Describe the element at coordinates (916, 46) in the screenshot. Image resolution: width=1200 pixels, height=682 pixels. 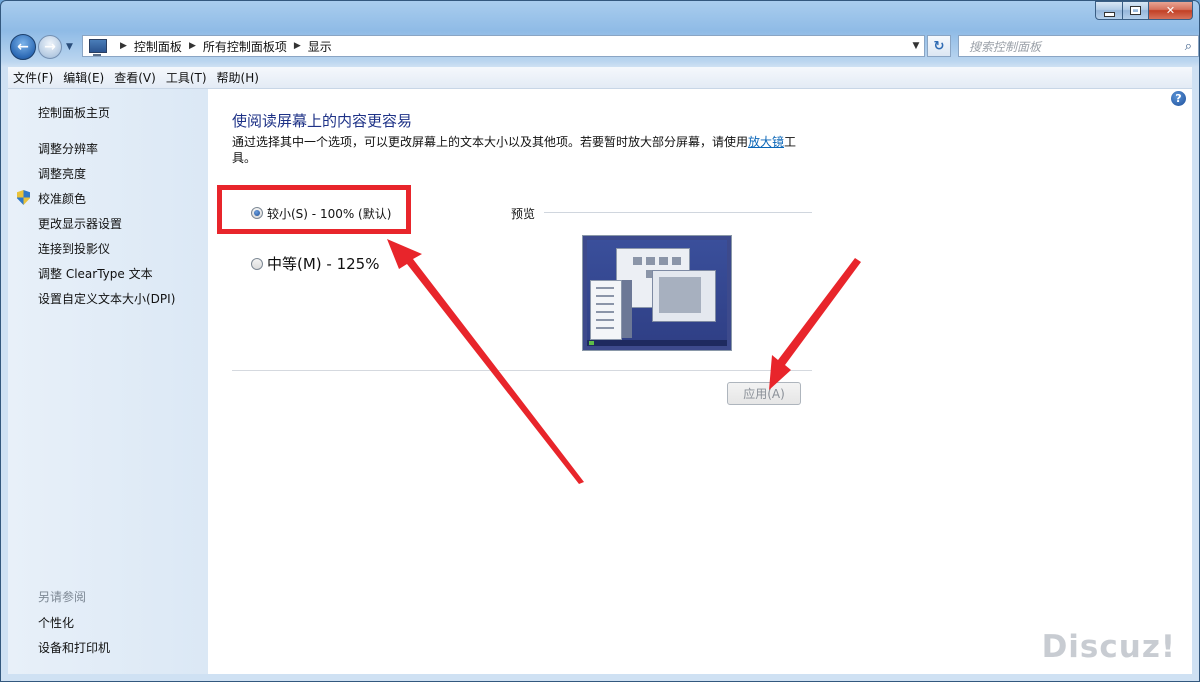
I see `chevron-down-icon: ▼` at that location.